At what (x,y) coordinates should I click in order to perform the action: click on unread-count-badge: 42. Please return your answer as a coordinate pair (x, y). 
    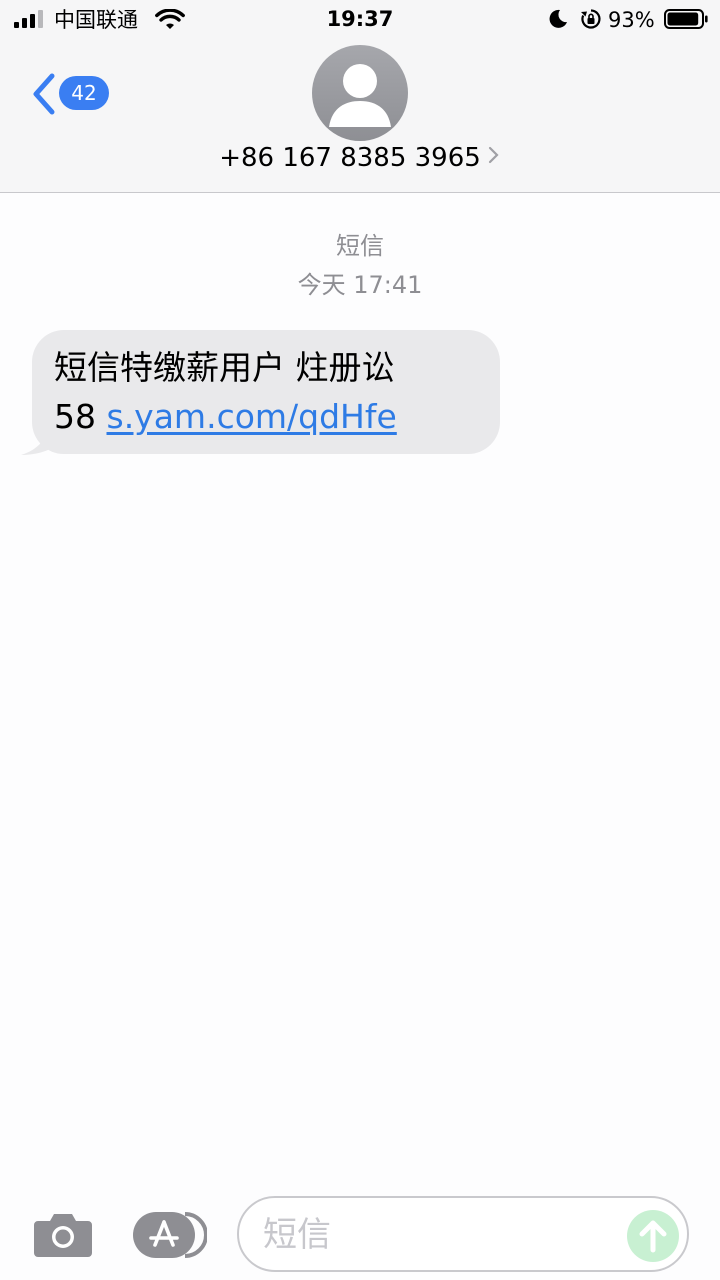
    Looking at the image, I should click on (84, 93).